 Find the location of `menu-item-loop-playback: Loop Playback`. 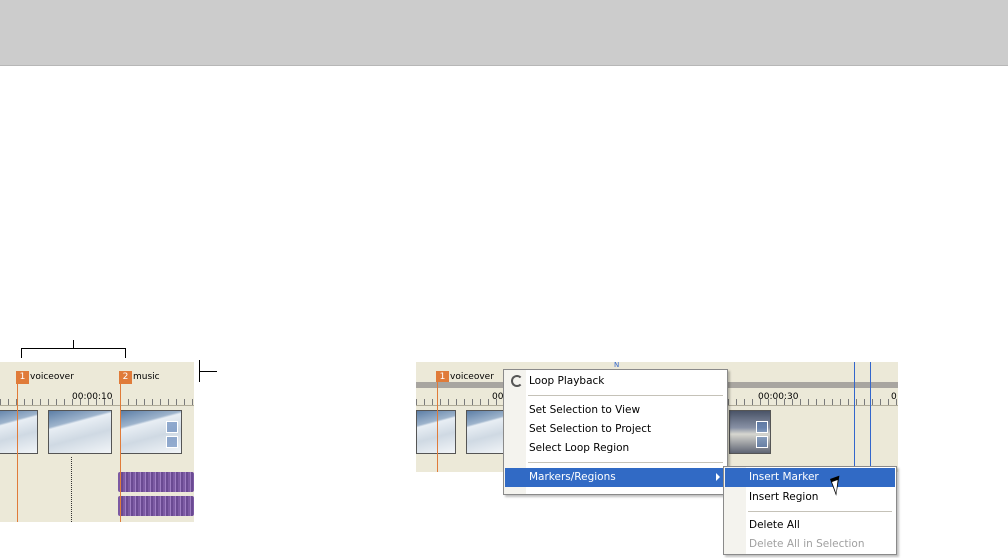

menu-item-loop-playback: Loop Playback is located at coordinates (615, 381).